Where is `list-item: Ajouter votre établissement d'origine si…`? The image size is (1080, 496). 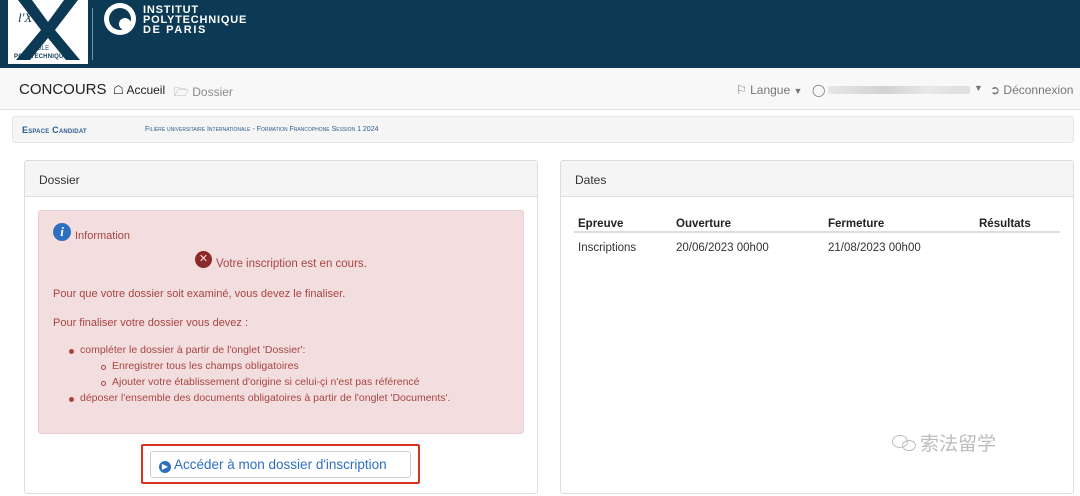 list-item: Ajouter votre établissement d'origine si… is located at coordinates (294, 384).